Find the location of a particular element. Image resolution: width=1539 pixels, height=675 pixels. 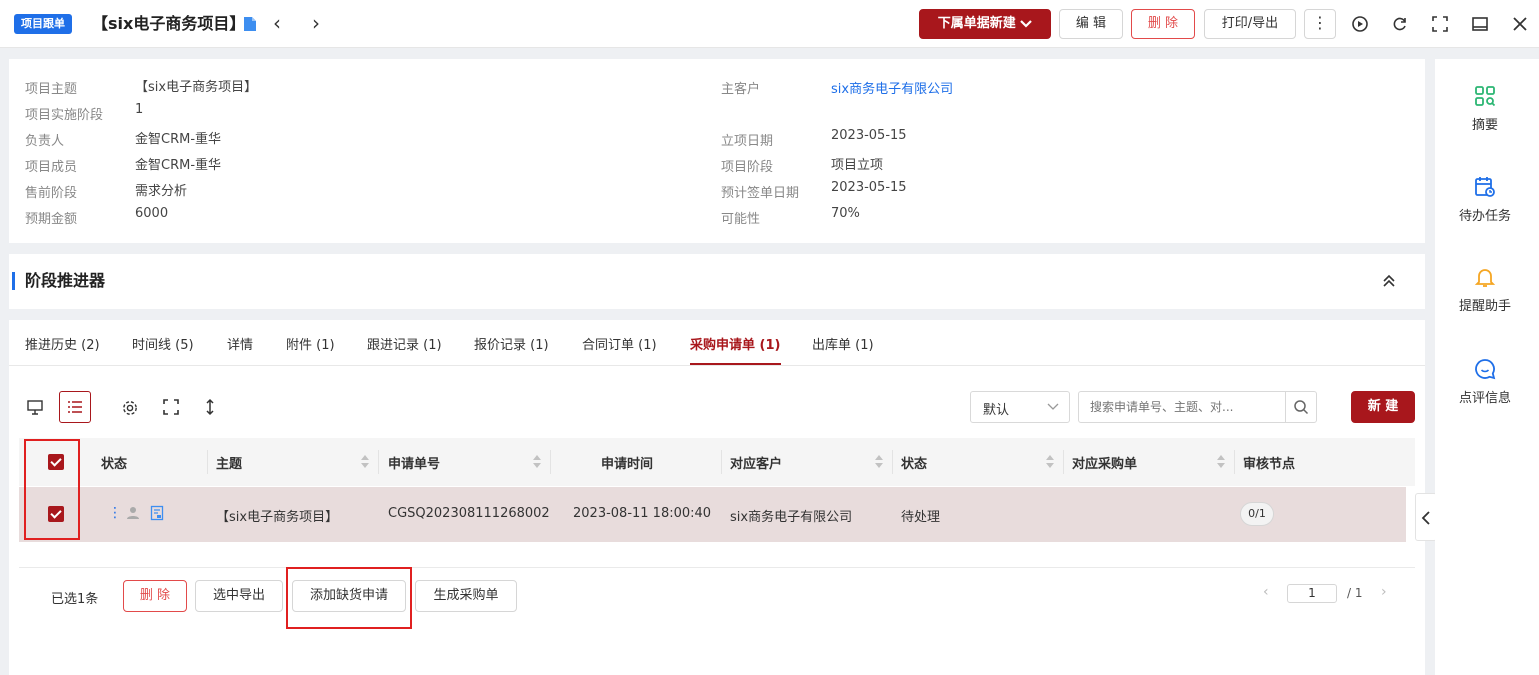

tab-quotes: 报价记录 (1) is located at coordinates (511, 343).